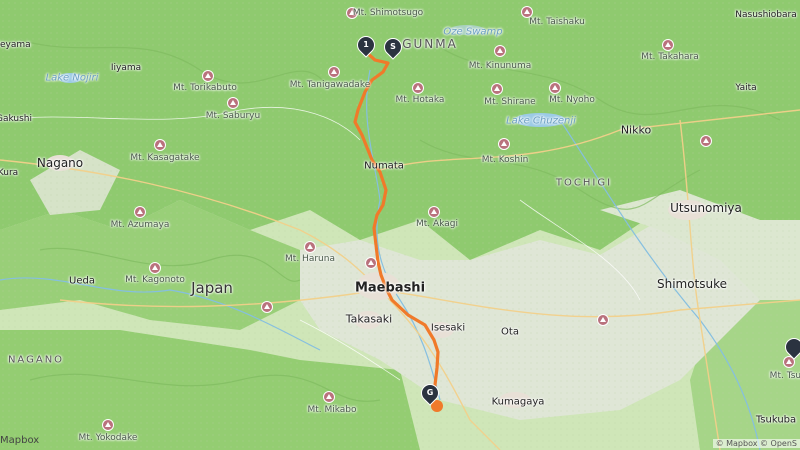 Image resolution: width=800 pixels, height=450 pixels. Describe the element at coordinates (541, 121) in the screenshot. I see `water-label: Lake Chuzenji` at that location.